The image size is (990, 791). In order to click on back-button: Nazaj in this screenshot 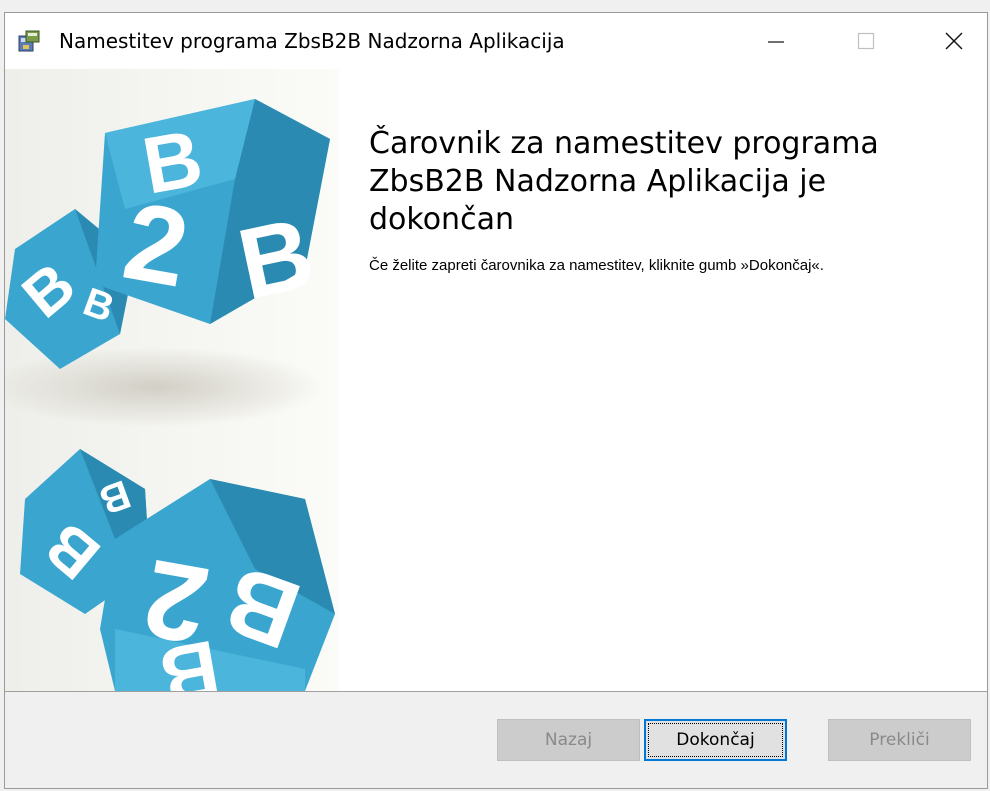, I will do `click(568, 740)`.